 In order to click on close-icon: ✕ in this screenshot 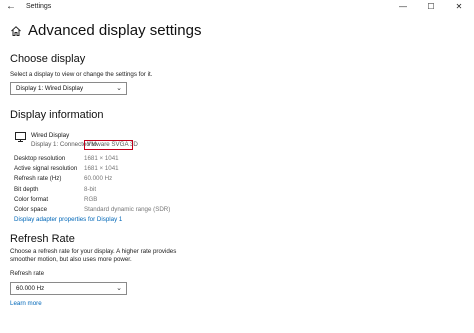, I will do `click(459, 6)`.